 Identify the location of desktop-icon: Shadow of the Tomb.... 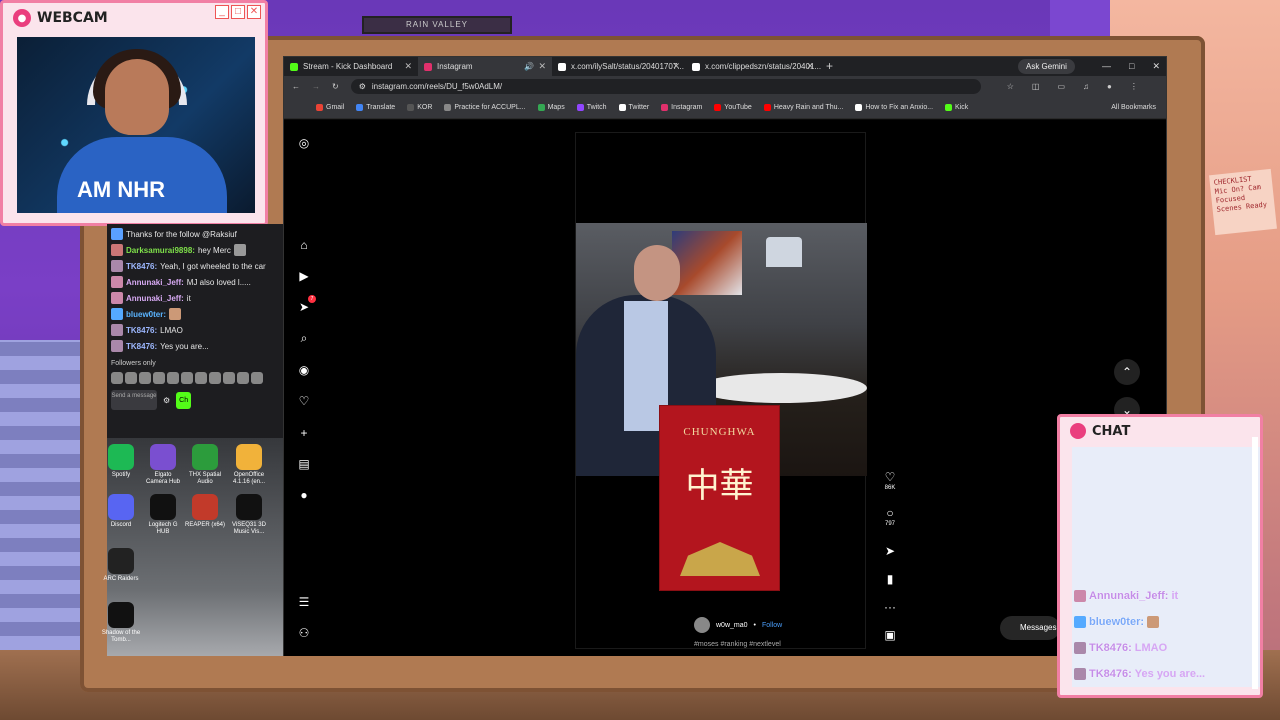
(121, 623).